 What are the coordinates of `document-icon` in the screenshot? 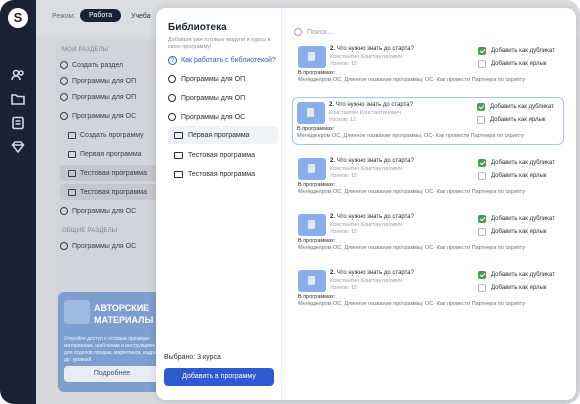 It's located at (18, 123).